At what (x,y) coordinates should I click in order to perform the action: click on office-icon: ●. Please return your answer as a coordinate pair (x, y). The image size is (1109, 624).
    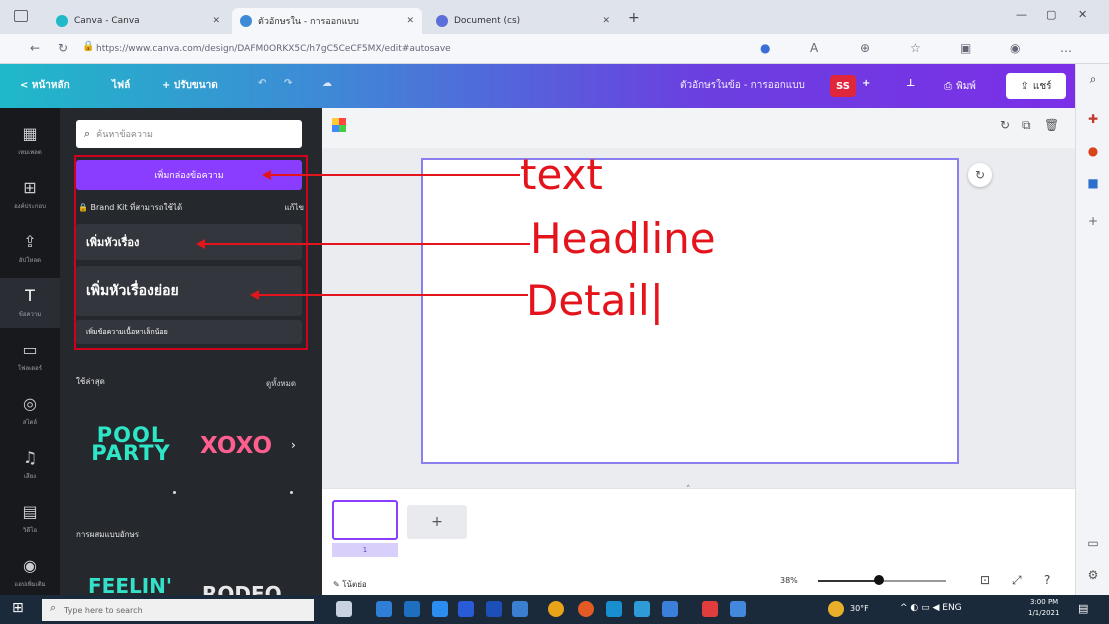
    Looking at the image, I should click on (1093, 151).